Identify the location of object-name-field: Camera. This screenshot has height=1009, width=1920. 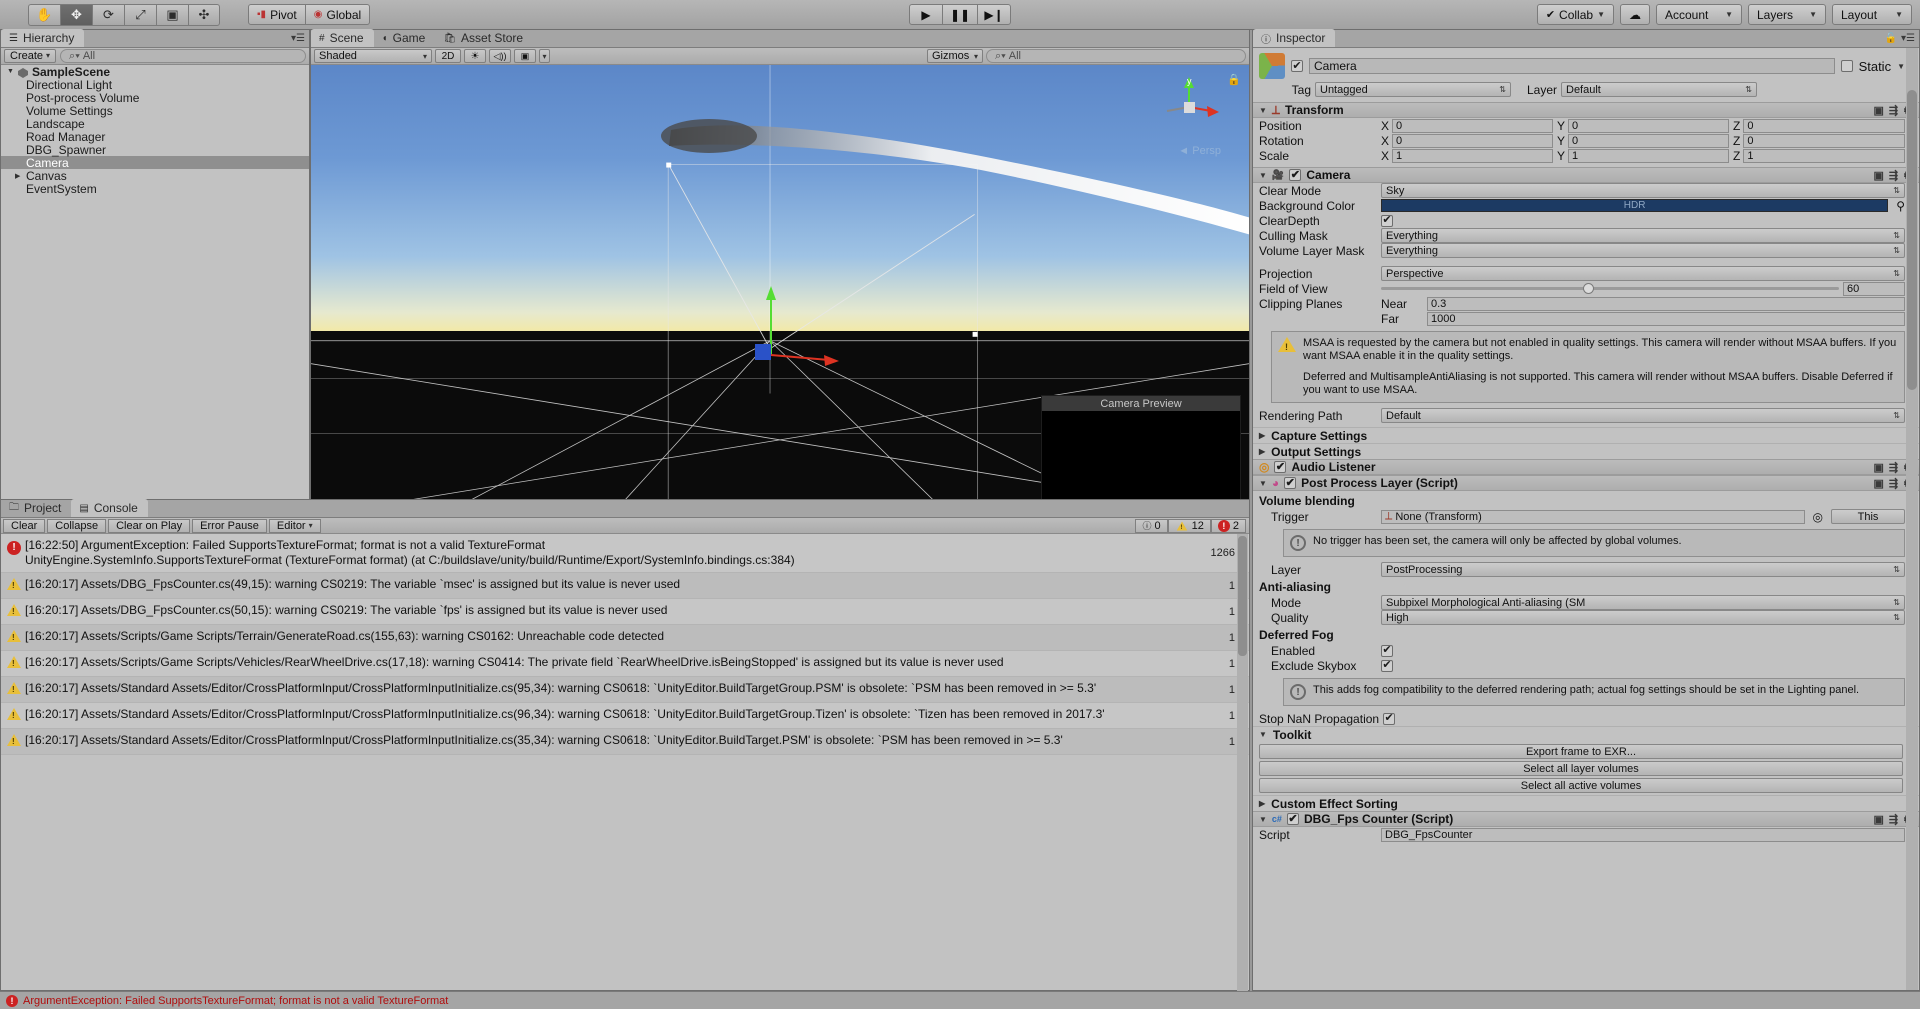
(1572, 66).